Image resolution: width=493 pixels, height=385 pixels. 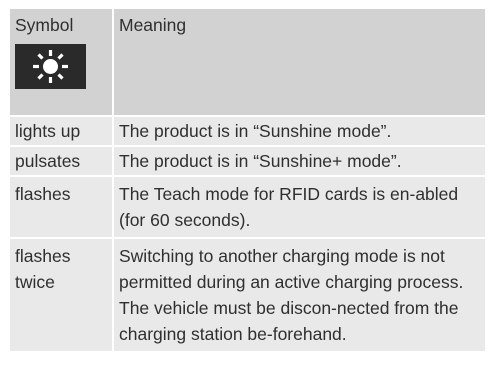 I want to click on meaning-cell: The product is in “Sunshine+ mode”., so click(x=298, y=160).